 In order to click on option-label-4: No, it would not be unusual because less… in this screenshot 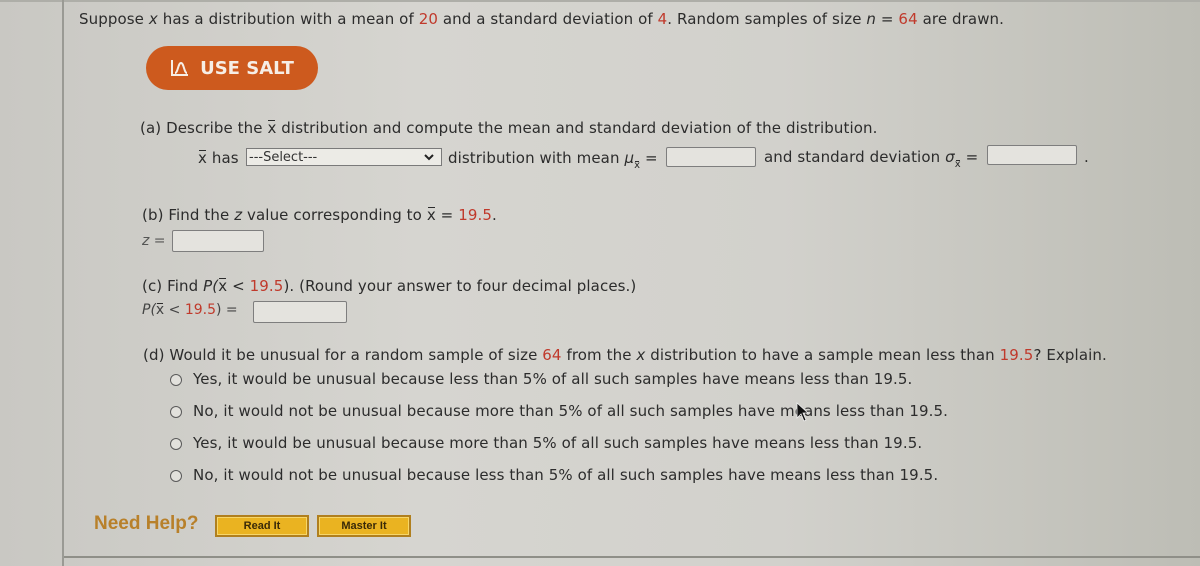, I will do `click(565, 475)`.